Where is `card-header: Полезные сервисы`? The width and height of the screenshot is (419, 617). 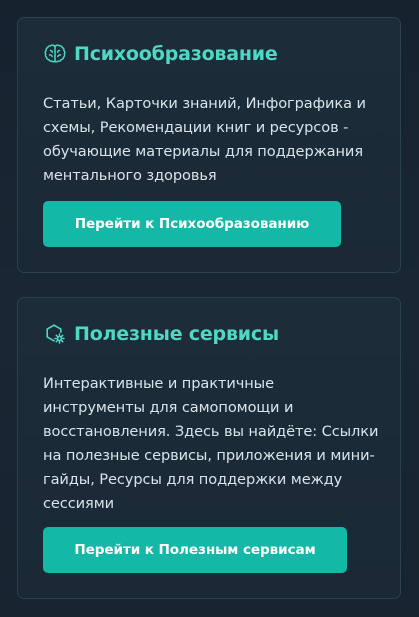
card-header: Полезные сервисы is located at coordinates (161, 334).